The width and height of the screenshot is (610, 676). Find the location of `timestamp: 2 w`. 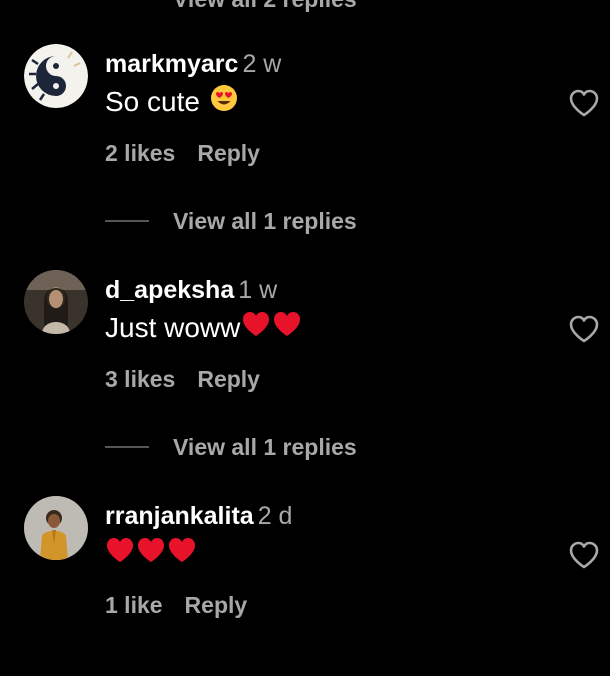

timestamp: 2 w is located at coordinates (262, 64).